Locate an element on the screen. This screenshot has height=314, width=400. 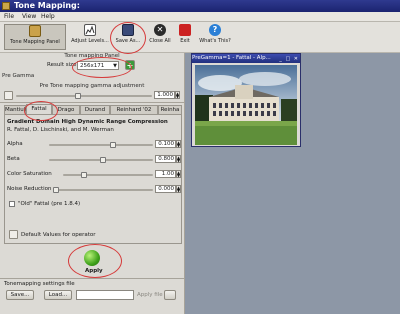
pregamma-heading: Pre Gamma is located at coordinates (18, 76).